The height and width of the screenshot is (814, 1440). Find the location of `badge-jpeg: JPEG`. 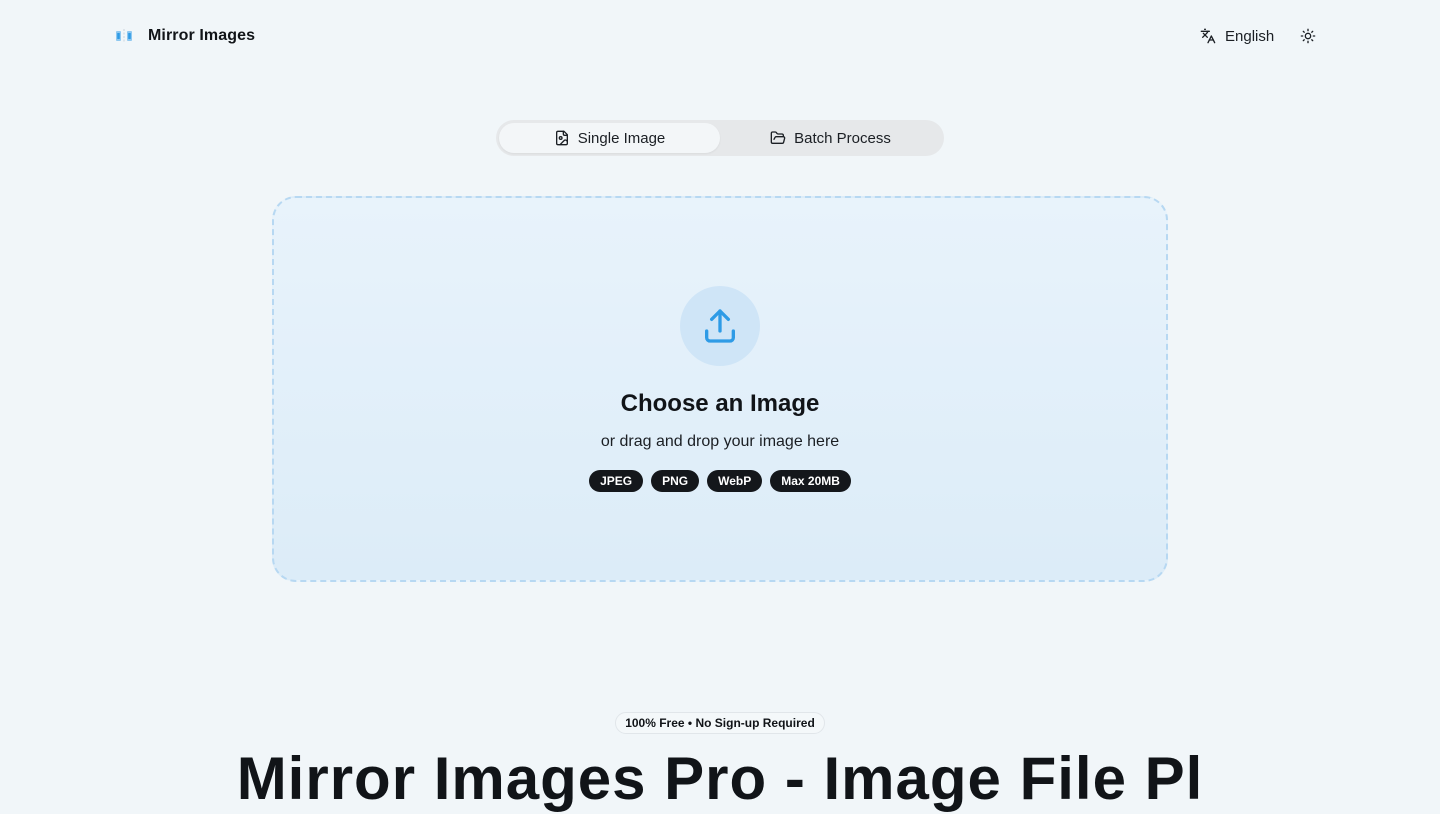

badge-jpeg: JPEG is located at coordinates (616, 481).